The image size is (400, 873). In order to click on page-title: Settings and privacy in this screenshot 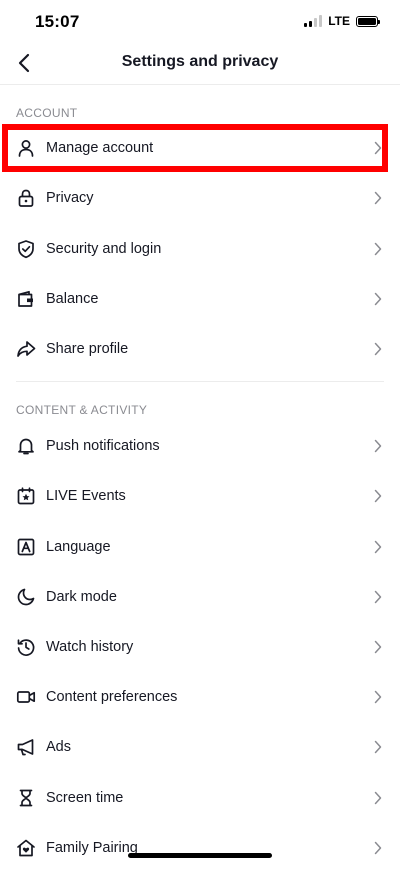, I will do `click(200, 61)`.